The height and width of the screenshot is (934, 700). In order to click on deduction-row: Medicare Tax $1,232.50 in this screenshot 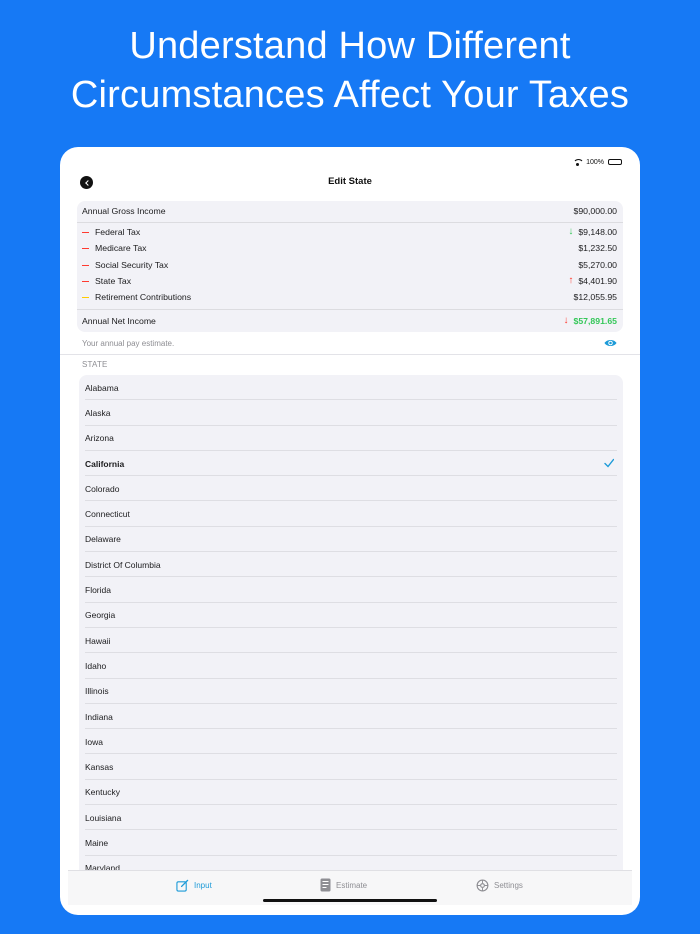, I will do `click(350, 248)`.